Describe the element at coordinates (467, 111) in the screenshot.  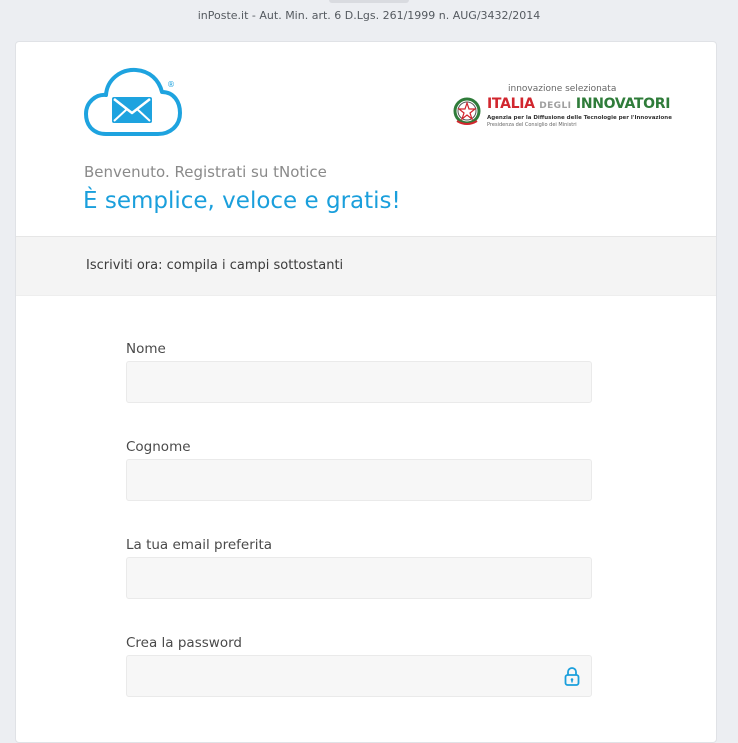
I see `italian-republic-emblem-icon` at that location.